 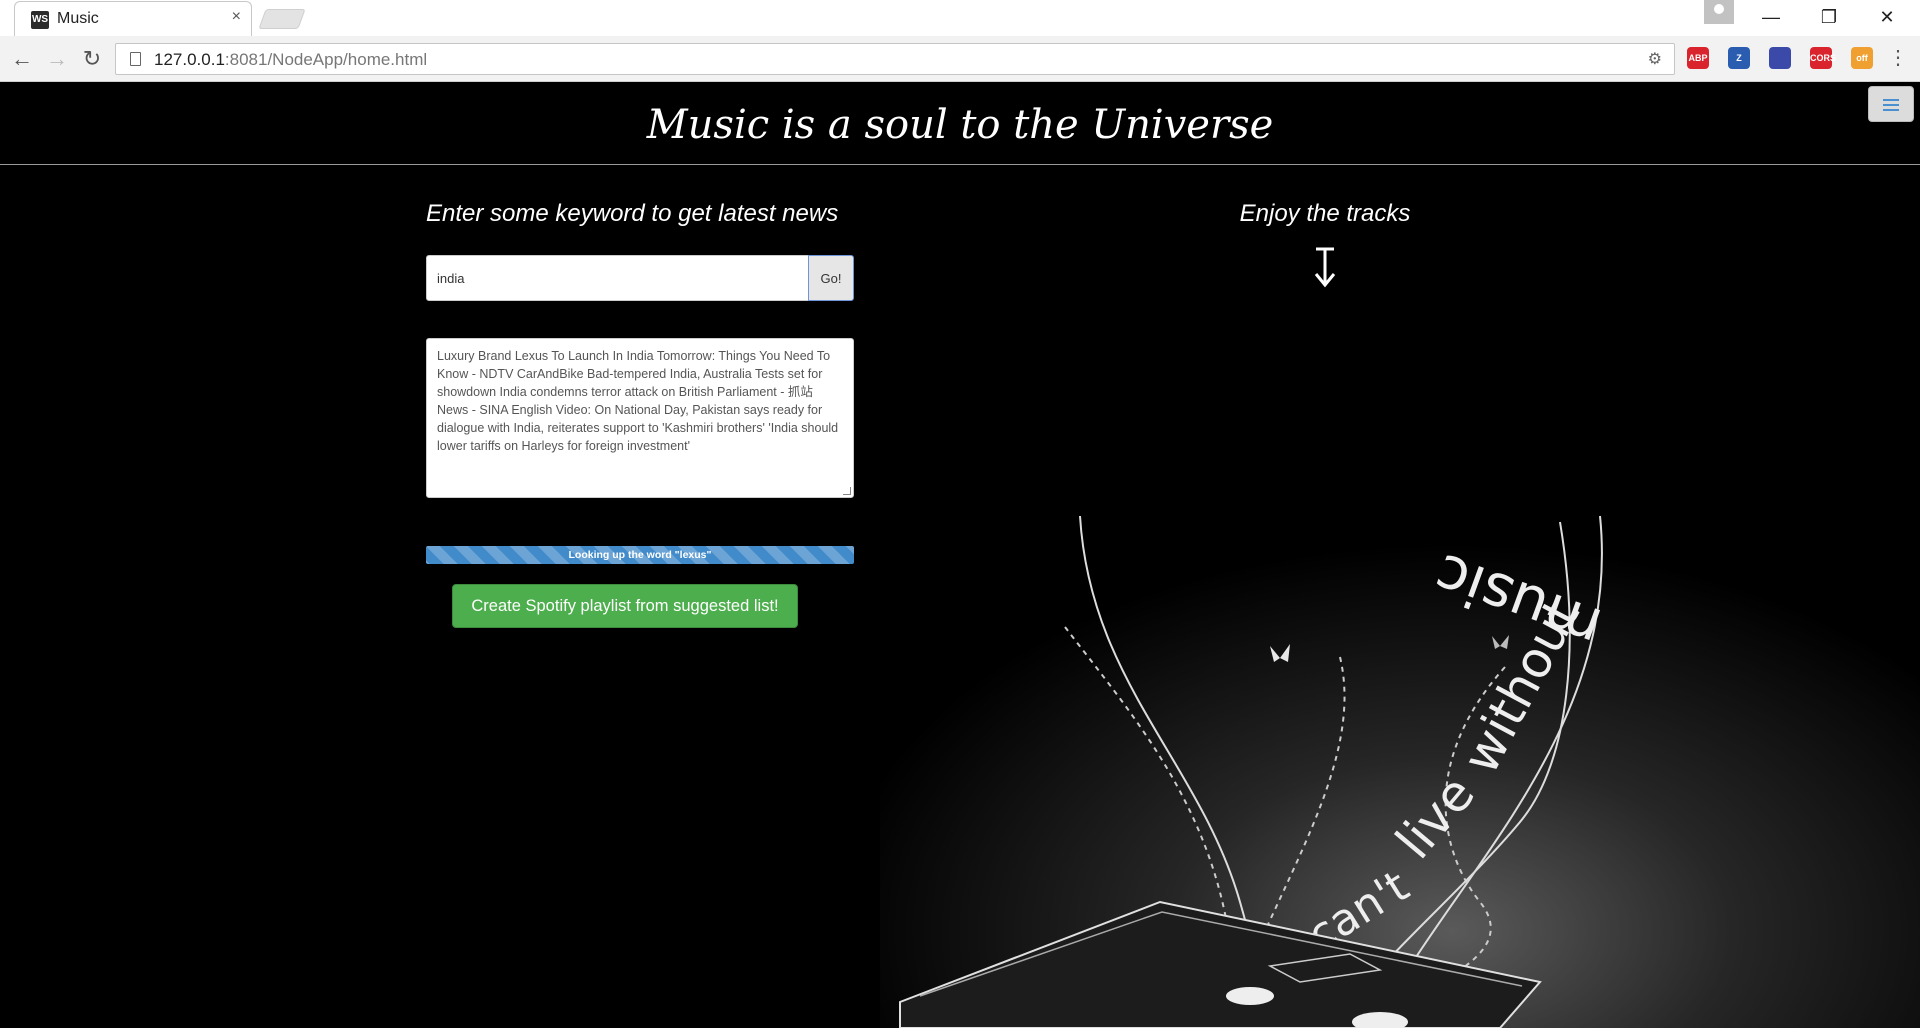 What do you see at coordinates (135, 59) in the screenshot?
I see `page-info-icon` at bounding box center [135, 59].